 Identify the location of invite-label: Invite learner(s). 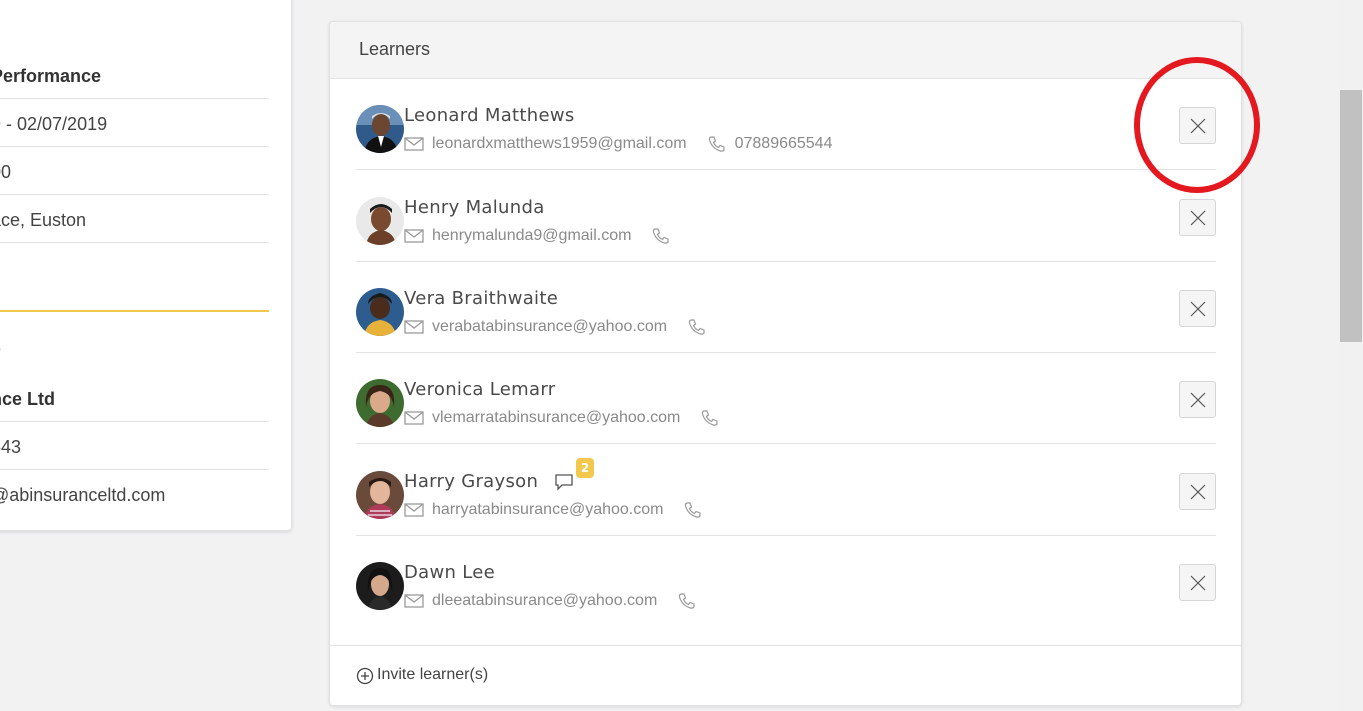
(432, 675).